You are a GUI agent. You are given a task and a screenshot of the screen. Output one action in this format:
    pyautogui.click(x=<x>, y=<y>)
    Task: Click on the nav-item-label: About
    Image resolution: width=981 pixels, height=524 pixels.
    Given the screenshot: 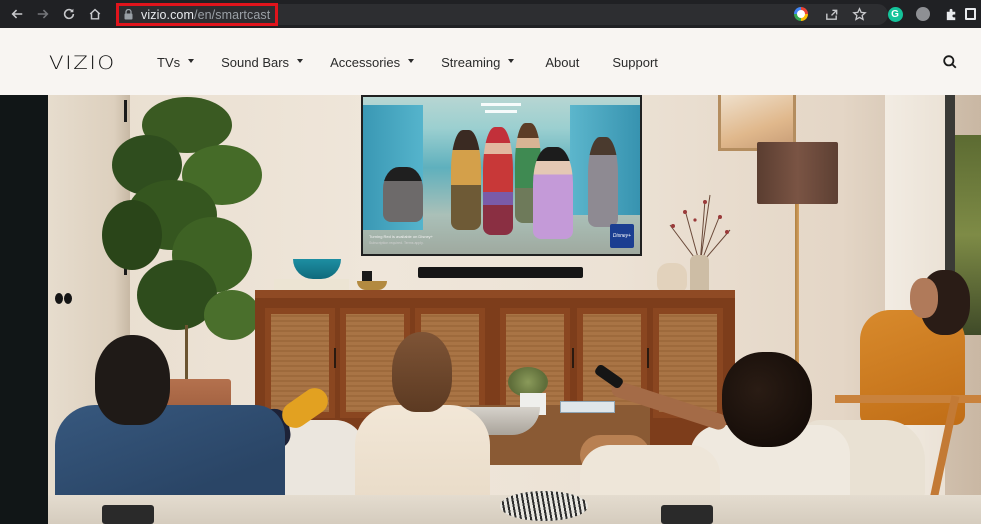 What is the action you would take?
    pyautogui.click(x=562, y=62)
    